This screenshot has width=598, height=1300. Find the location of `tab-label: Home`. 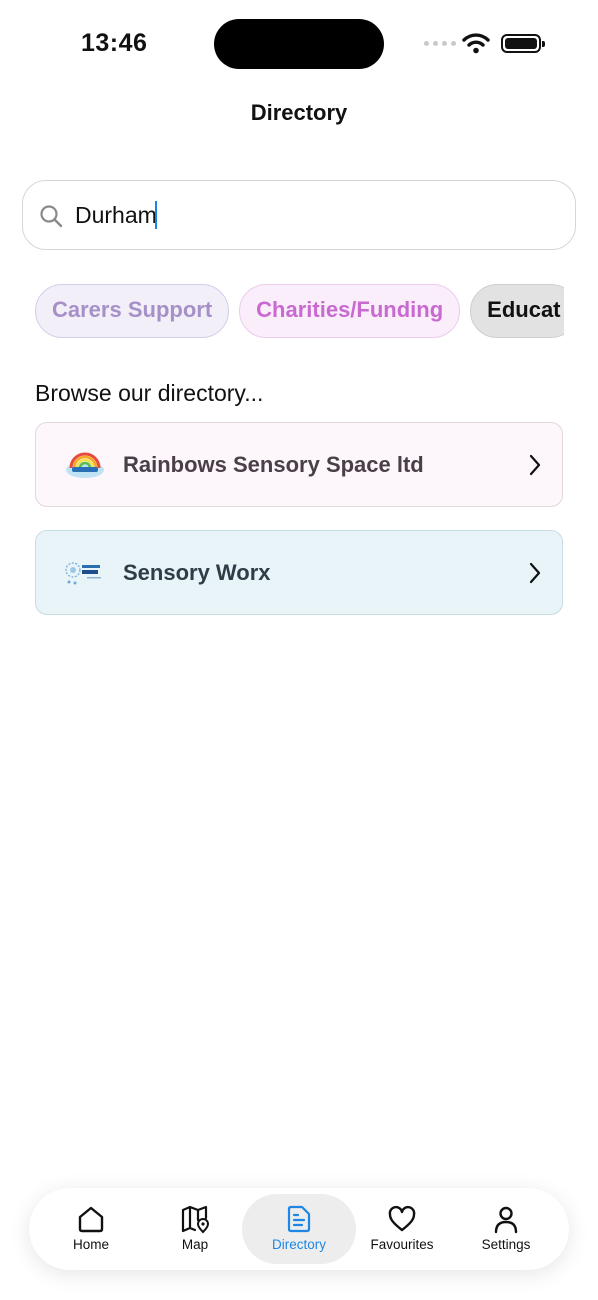

tab-label: Home is located at coordinates (90, 1244).